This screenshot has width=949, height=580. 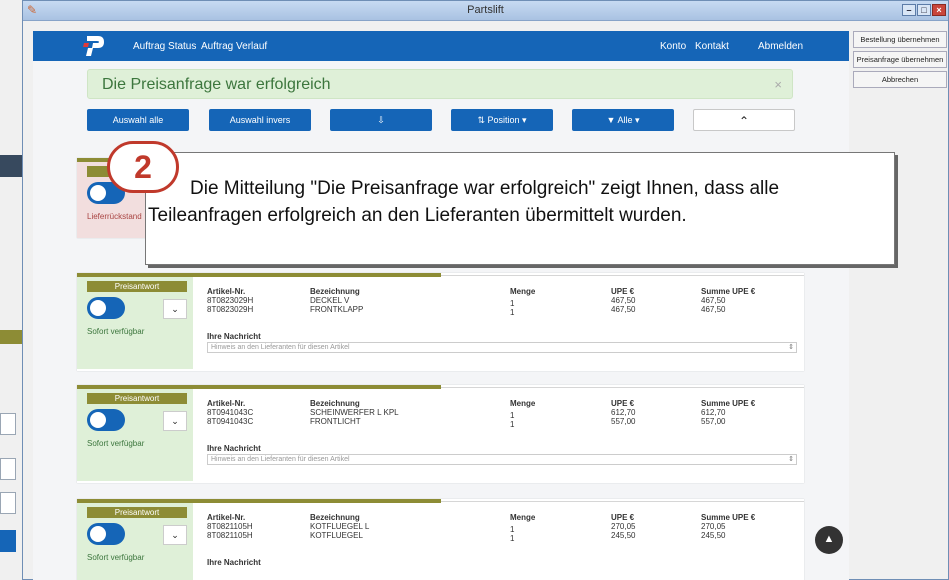 I want to click on window-titlebar: ✎ Partslift – □ ×, so click(x=485, y=11).